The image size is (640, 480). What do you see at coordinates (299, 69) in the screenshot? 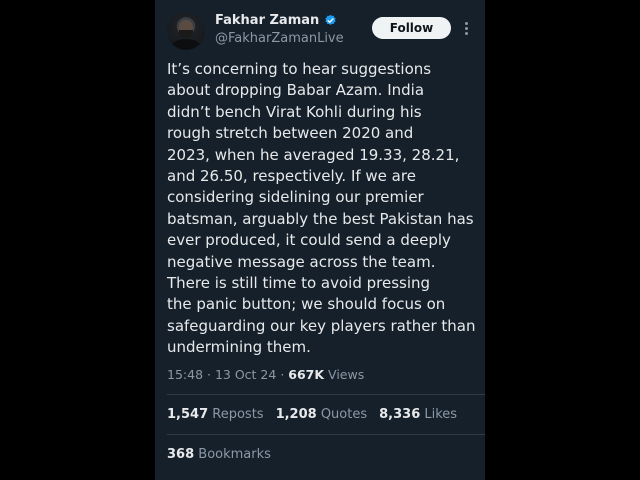
I see `tweet-line: It’s concerning to hear suggestions` at bounding box center [299, 69].